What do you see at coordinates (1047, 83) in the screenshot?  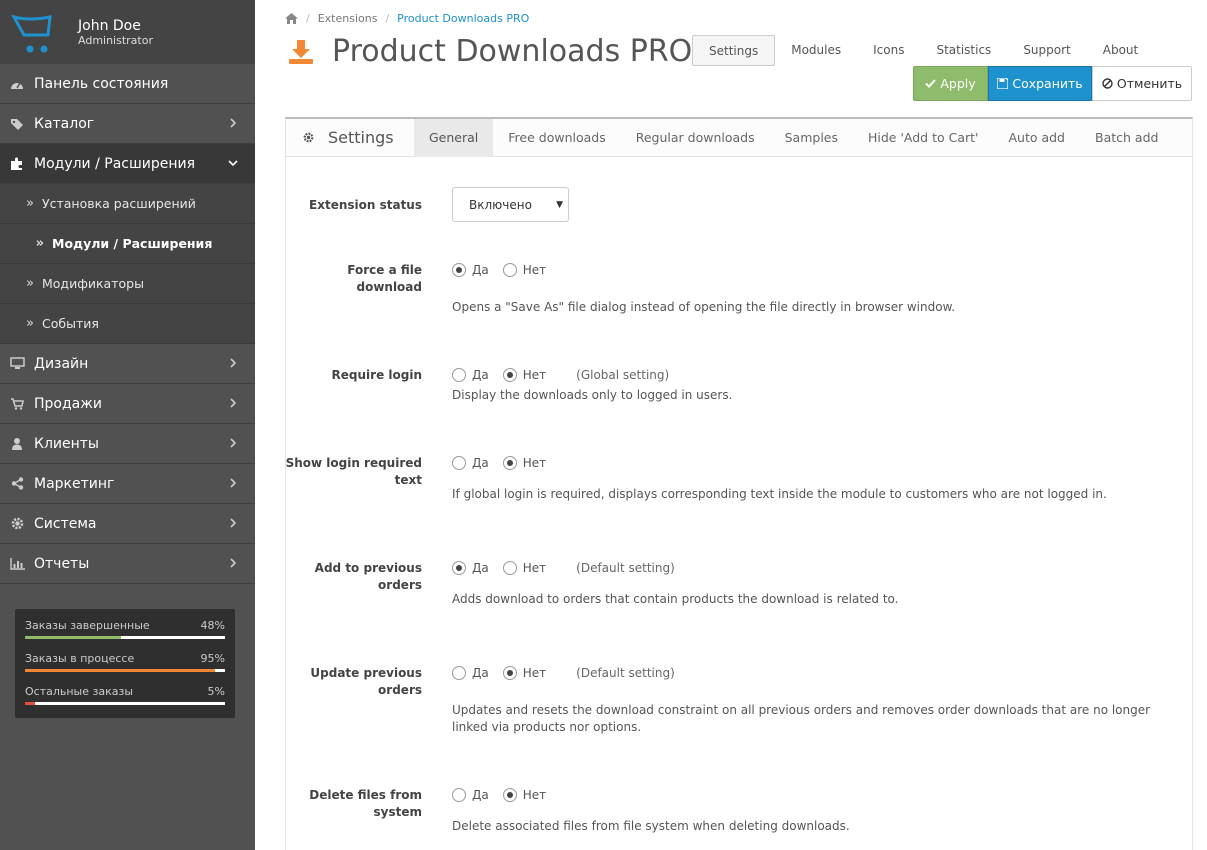 I see `save-label: Сохранить` at bounding box center [1047, 83].